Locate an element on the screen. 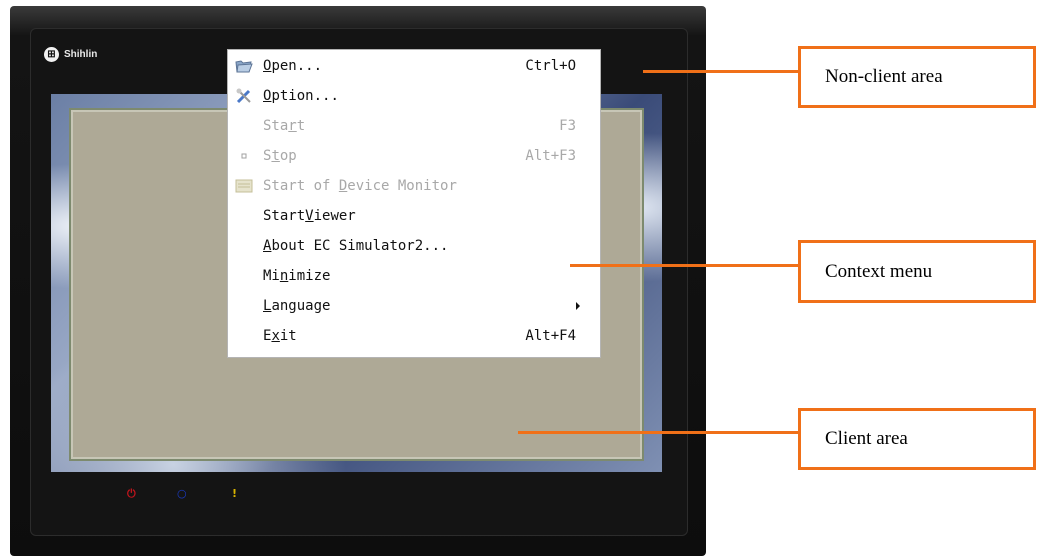  menu-item-startviewer: StartViewer is located at coordinates (414, 216).